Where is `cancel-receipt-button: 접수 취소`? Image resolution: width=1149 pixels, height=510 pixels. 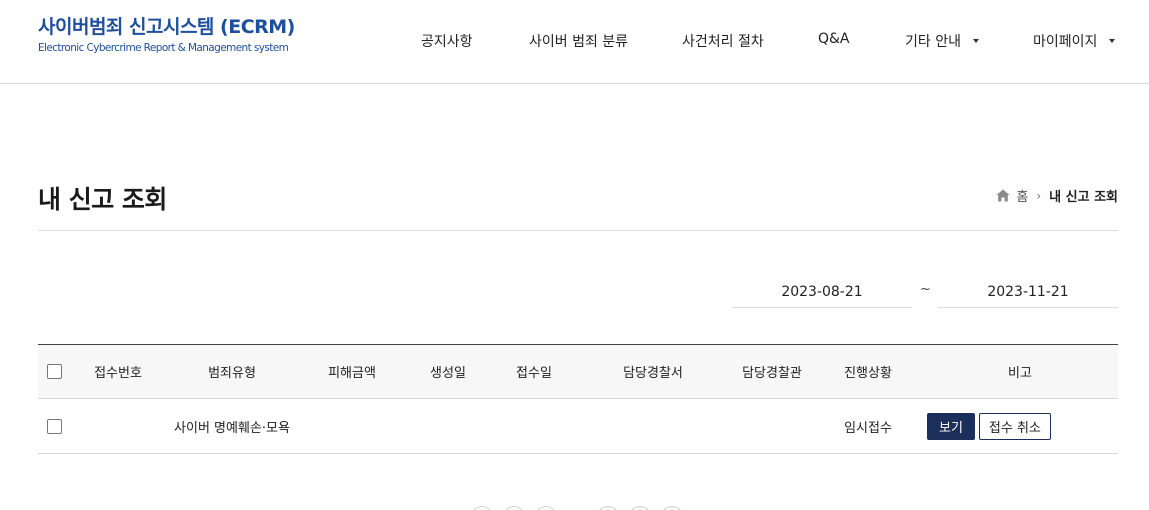
cancel-receipt-button: 접수 취소 is located at coordinates (1014, 426).